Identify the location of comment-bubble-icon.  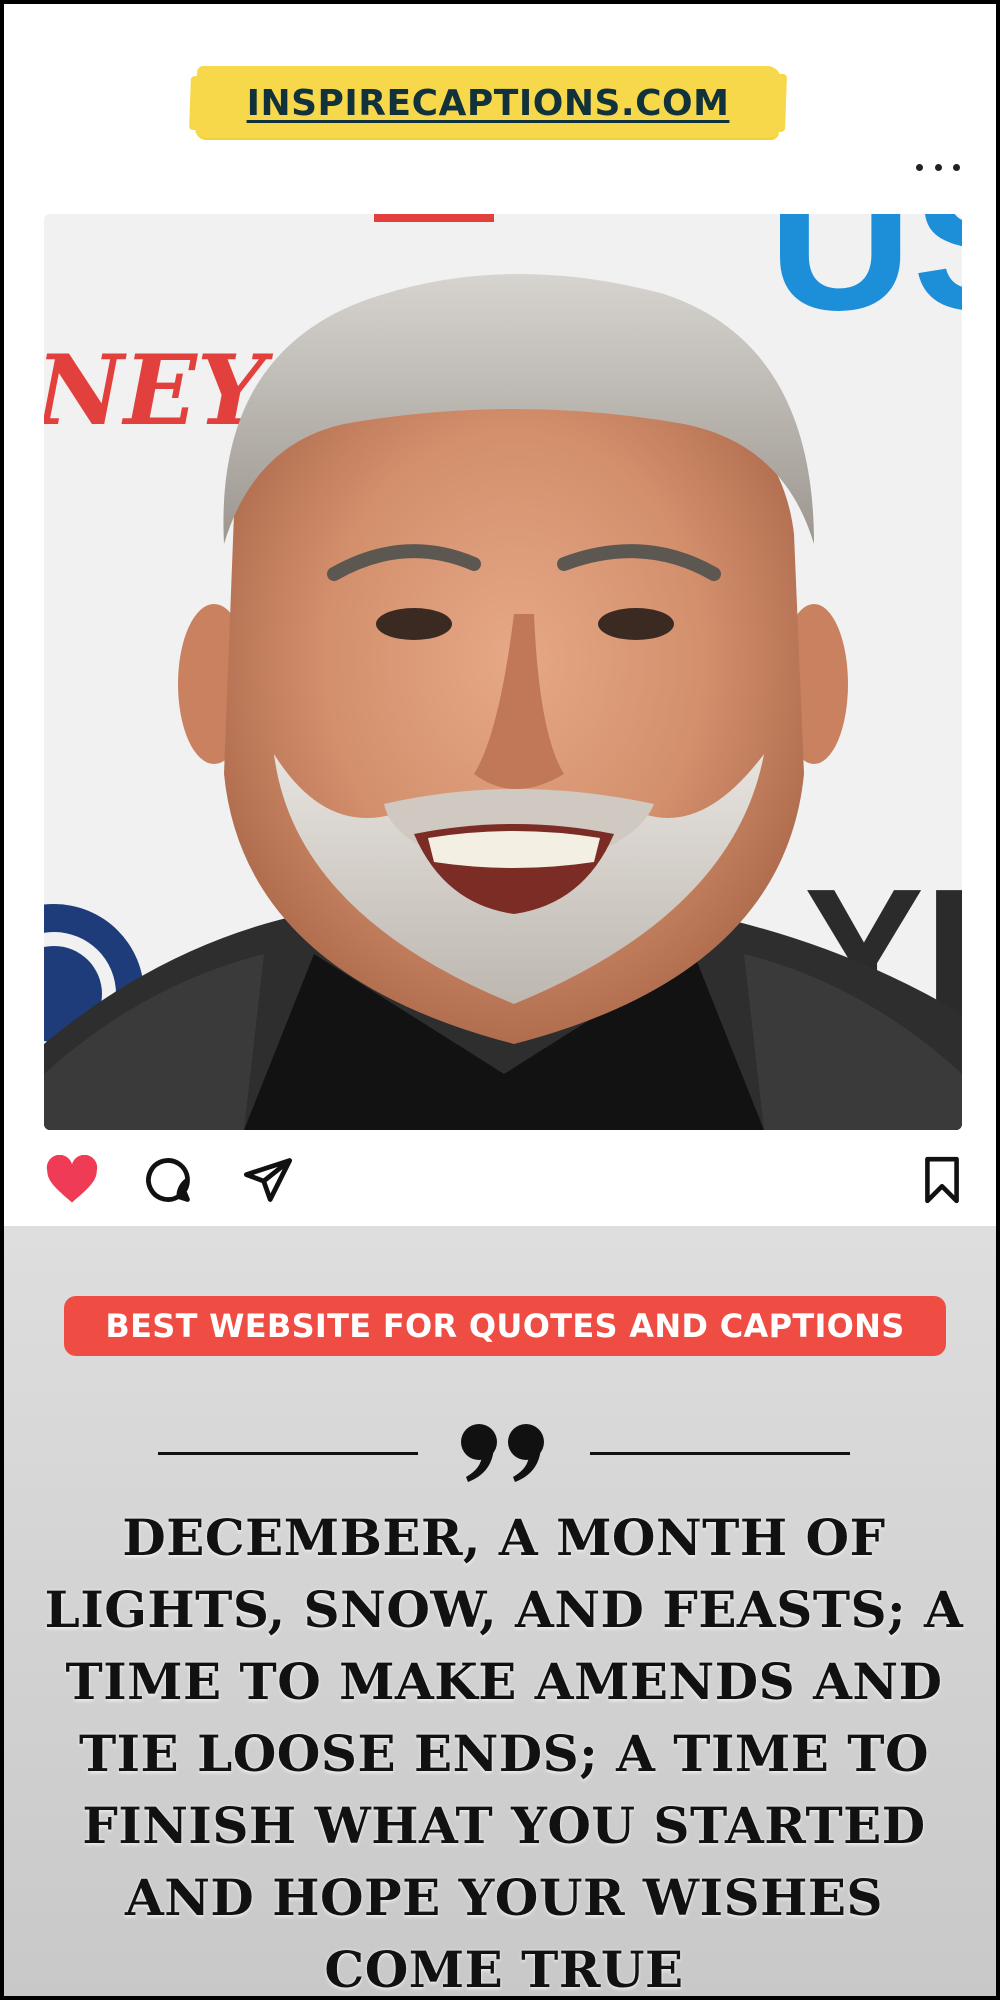
(168, 1180).